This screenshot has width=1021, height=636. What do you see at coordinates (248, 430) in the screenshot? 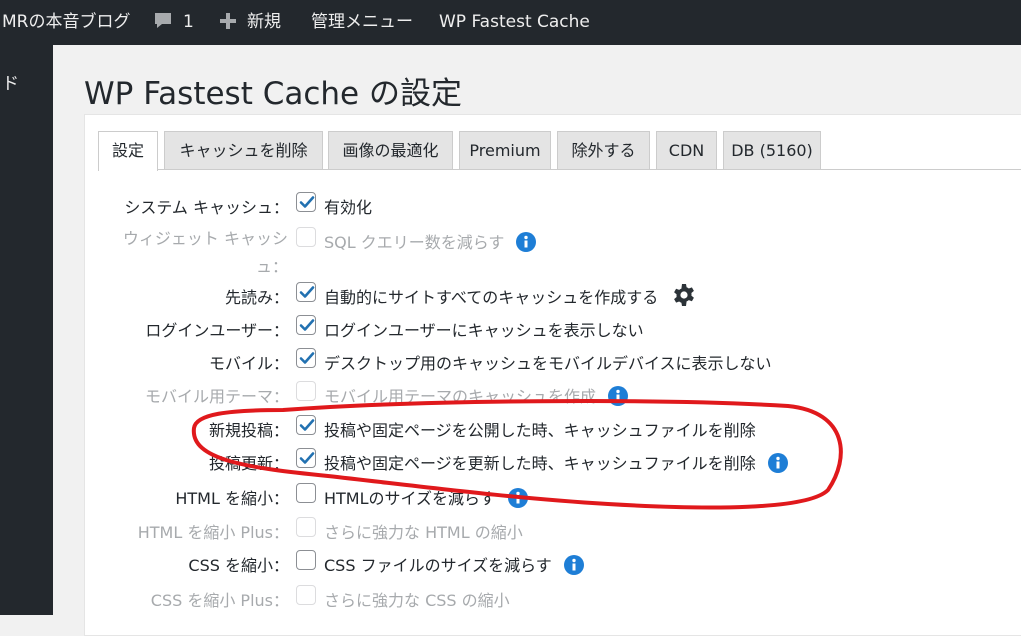
I see `setting-label: 新規投稿：` at bounding box center [248, 430].